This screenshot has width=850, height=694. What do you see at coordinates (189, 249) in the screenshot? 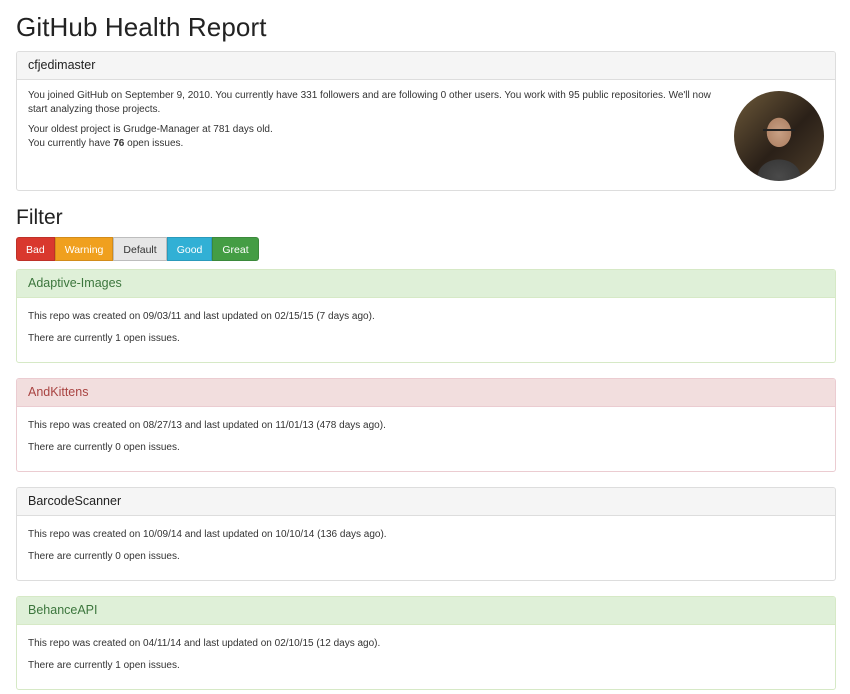
I see `filter-good-button: Good` at bounding box center [189, 249].